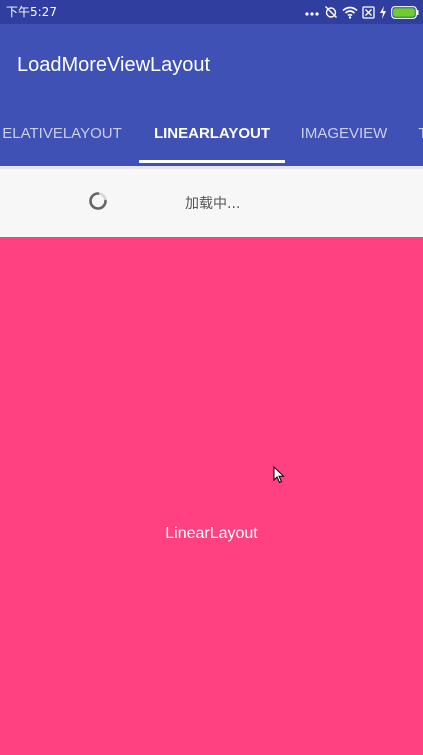 This screenshot has height=755, width=423. Describe the element at coordinates (98, 201) in the screenshot. I see `loading-spinner-icon` at that location.